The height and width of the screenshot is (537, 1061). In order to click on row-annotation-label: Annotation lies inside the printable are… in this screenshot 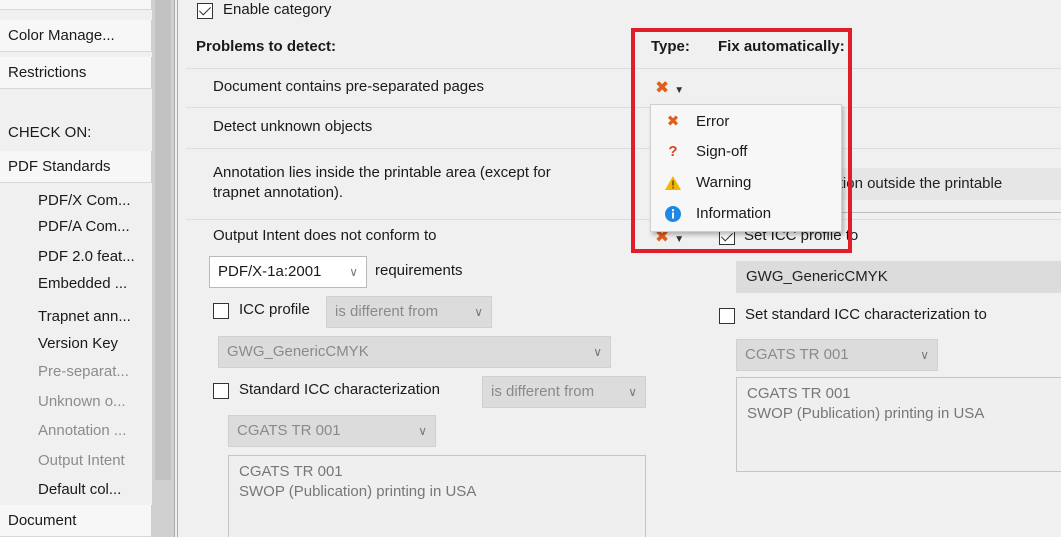, I will do `click(382, 182)`.